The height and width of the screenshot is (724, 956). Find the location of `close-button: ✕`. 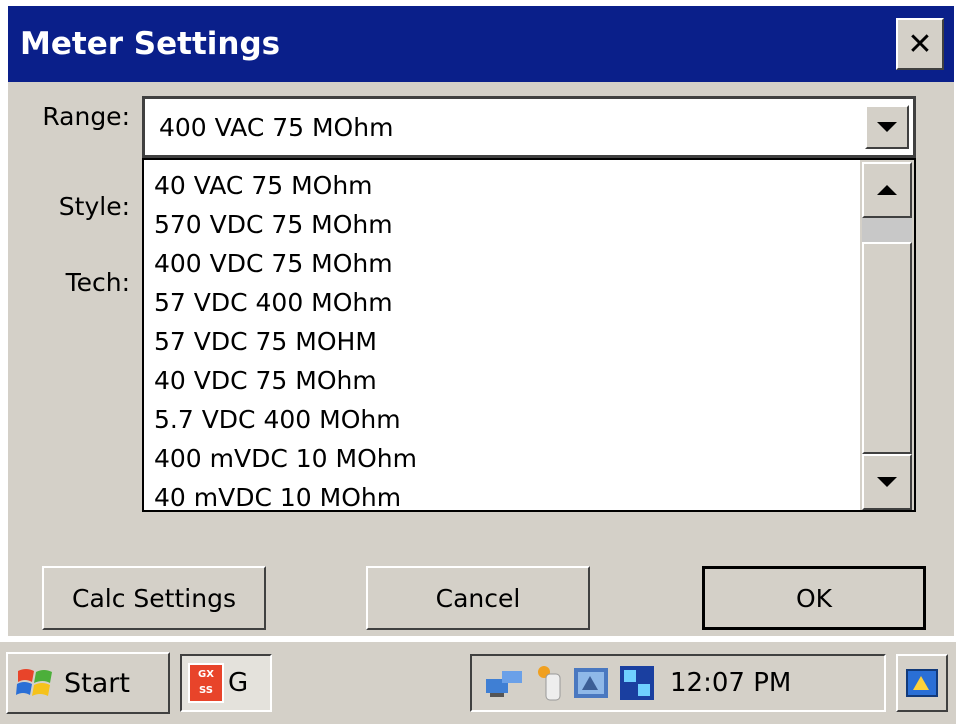

close-button: ✕ is located at coordinates (920, 44).